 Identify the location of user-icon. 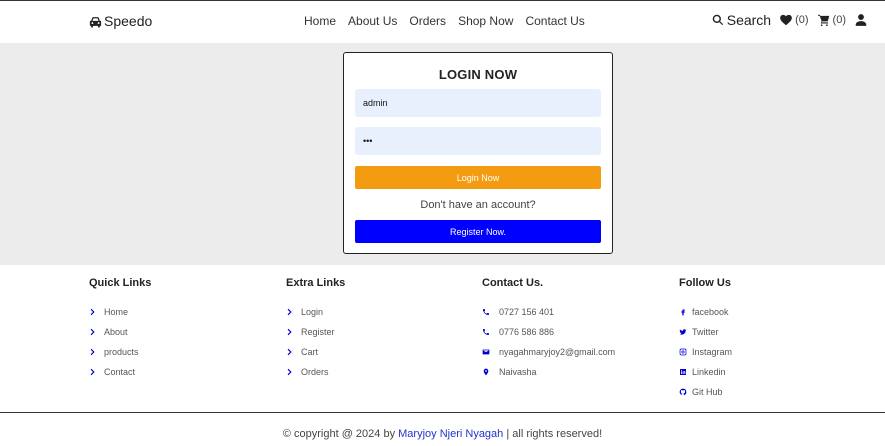
(861, 20).